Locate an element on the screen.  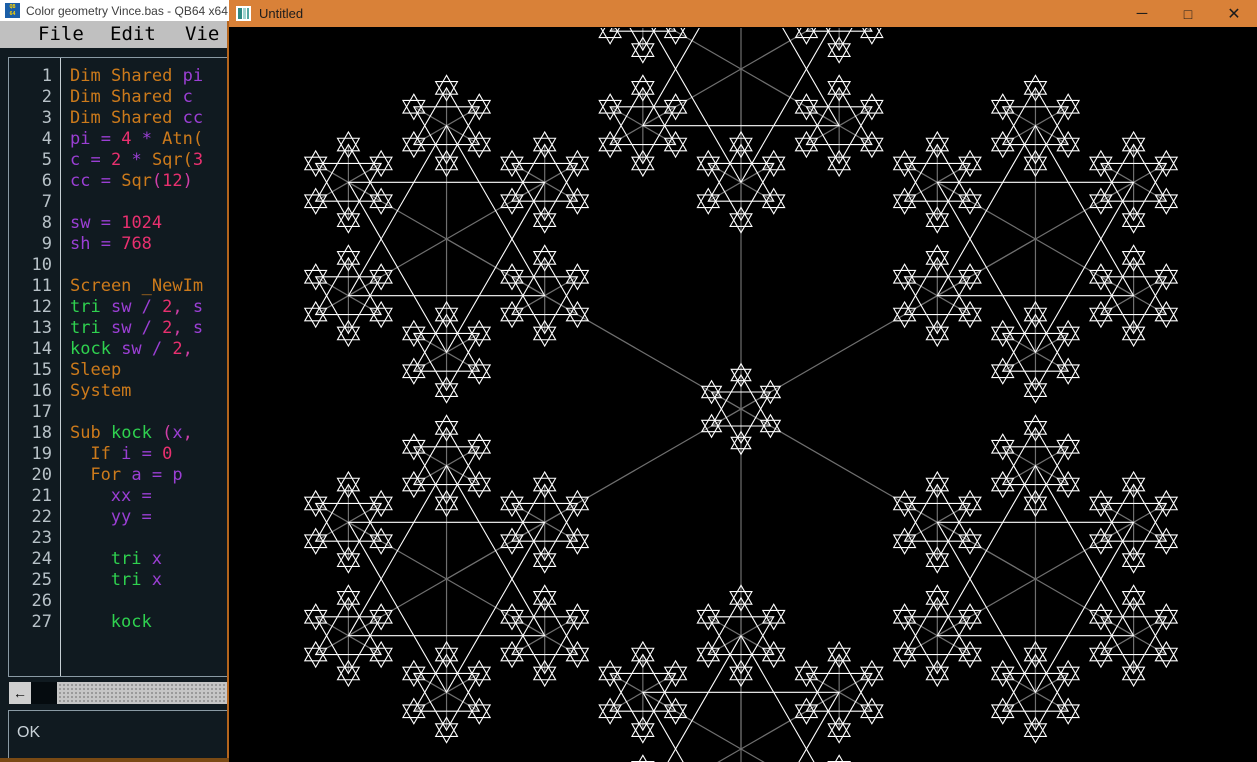
code-line: kock is located at coordinates (131, 622).